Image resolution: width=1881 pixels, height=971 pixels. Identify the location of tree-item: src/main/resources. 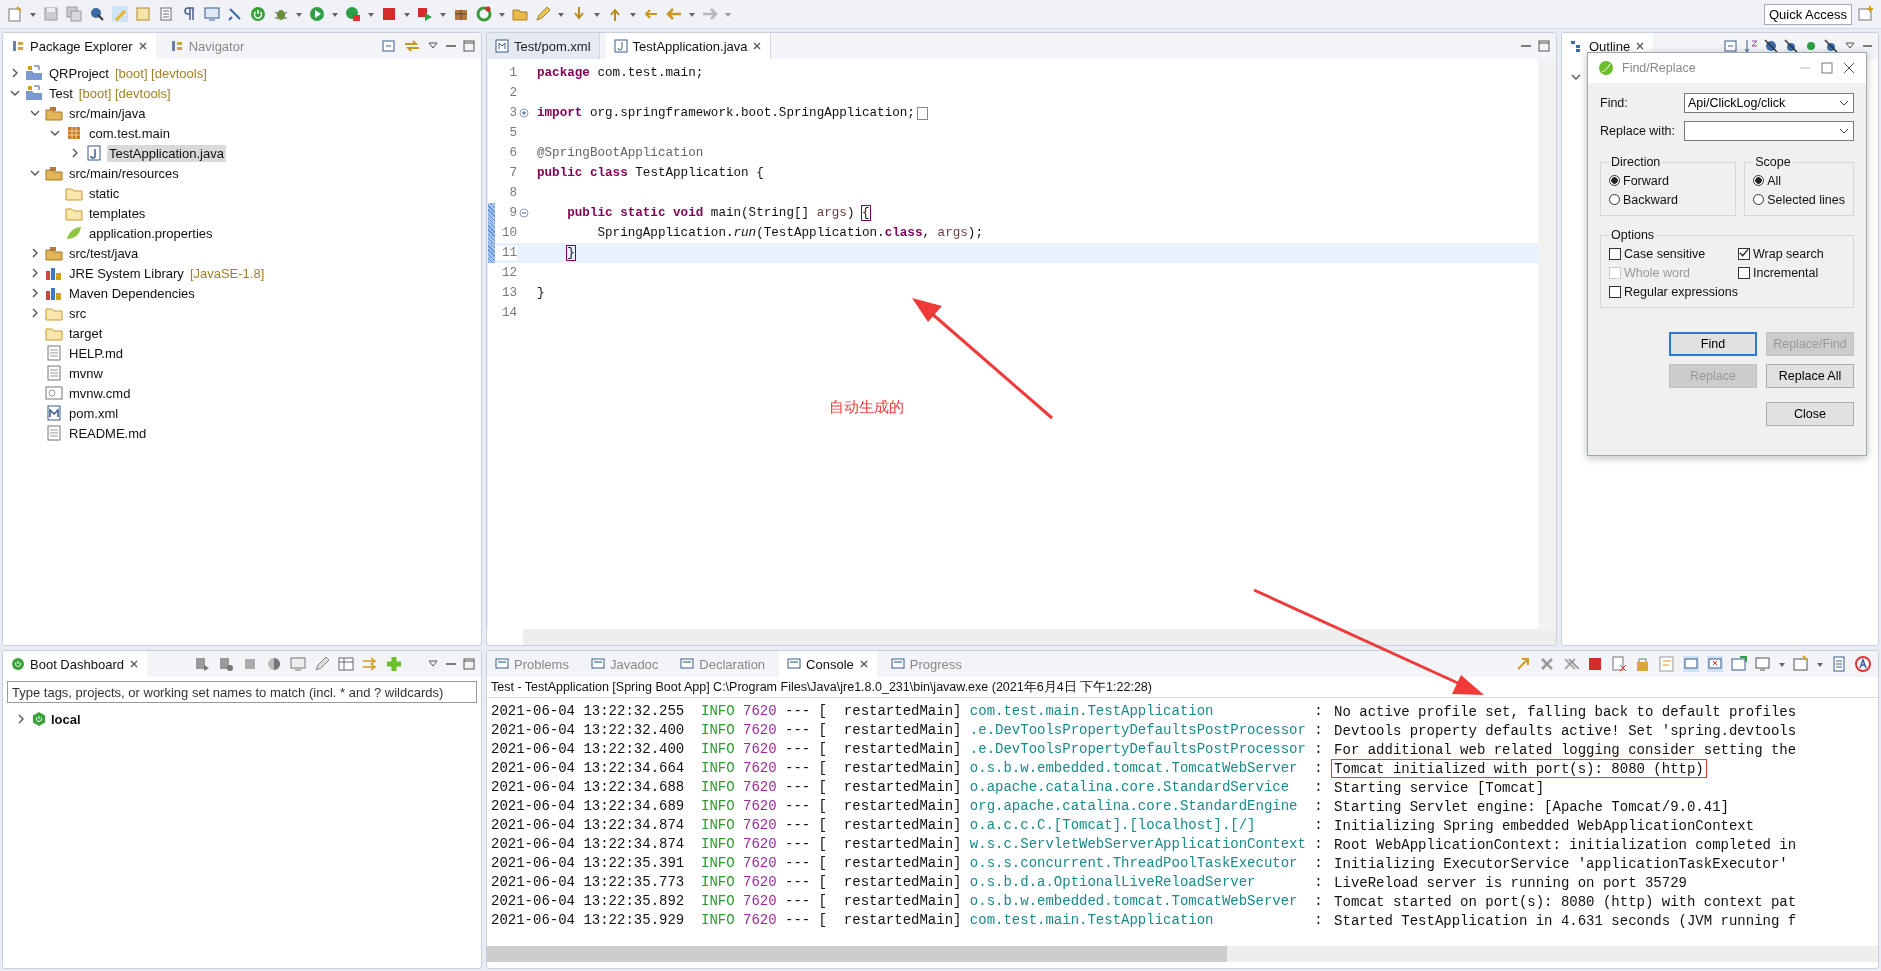
(124, 173).